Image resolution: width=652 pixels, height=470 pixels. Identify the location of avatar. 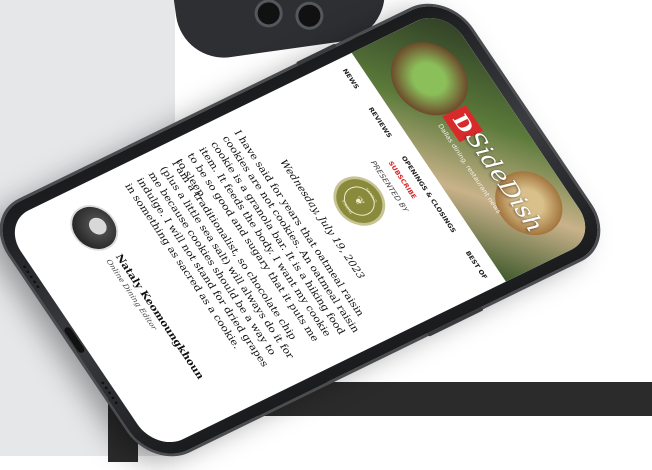
(94, 228).